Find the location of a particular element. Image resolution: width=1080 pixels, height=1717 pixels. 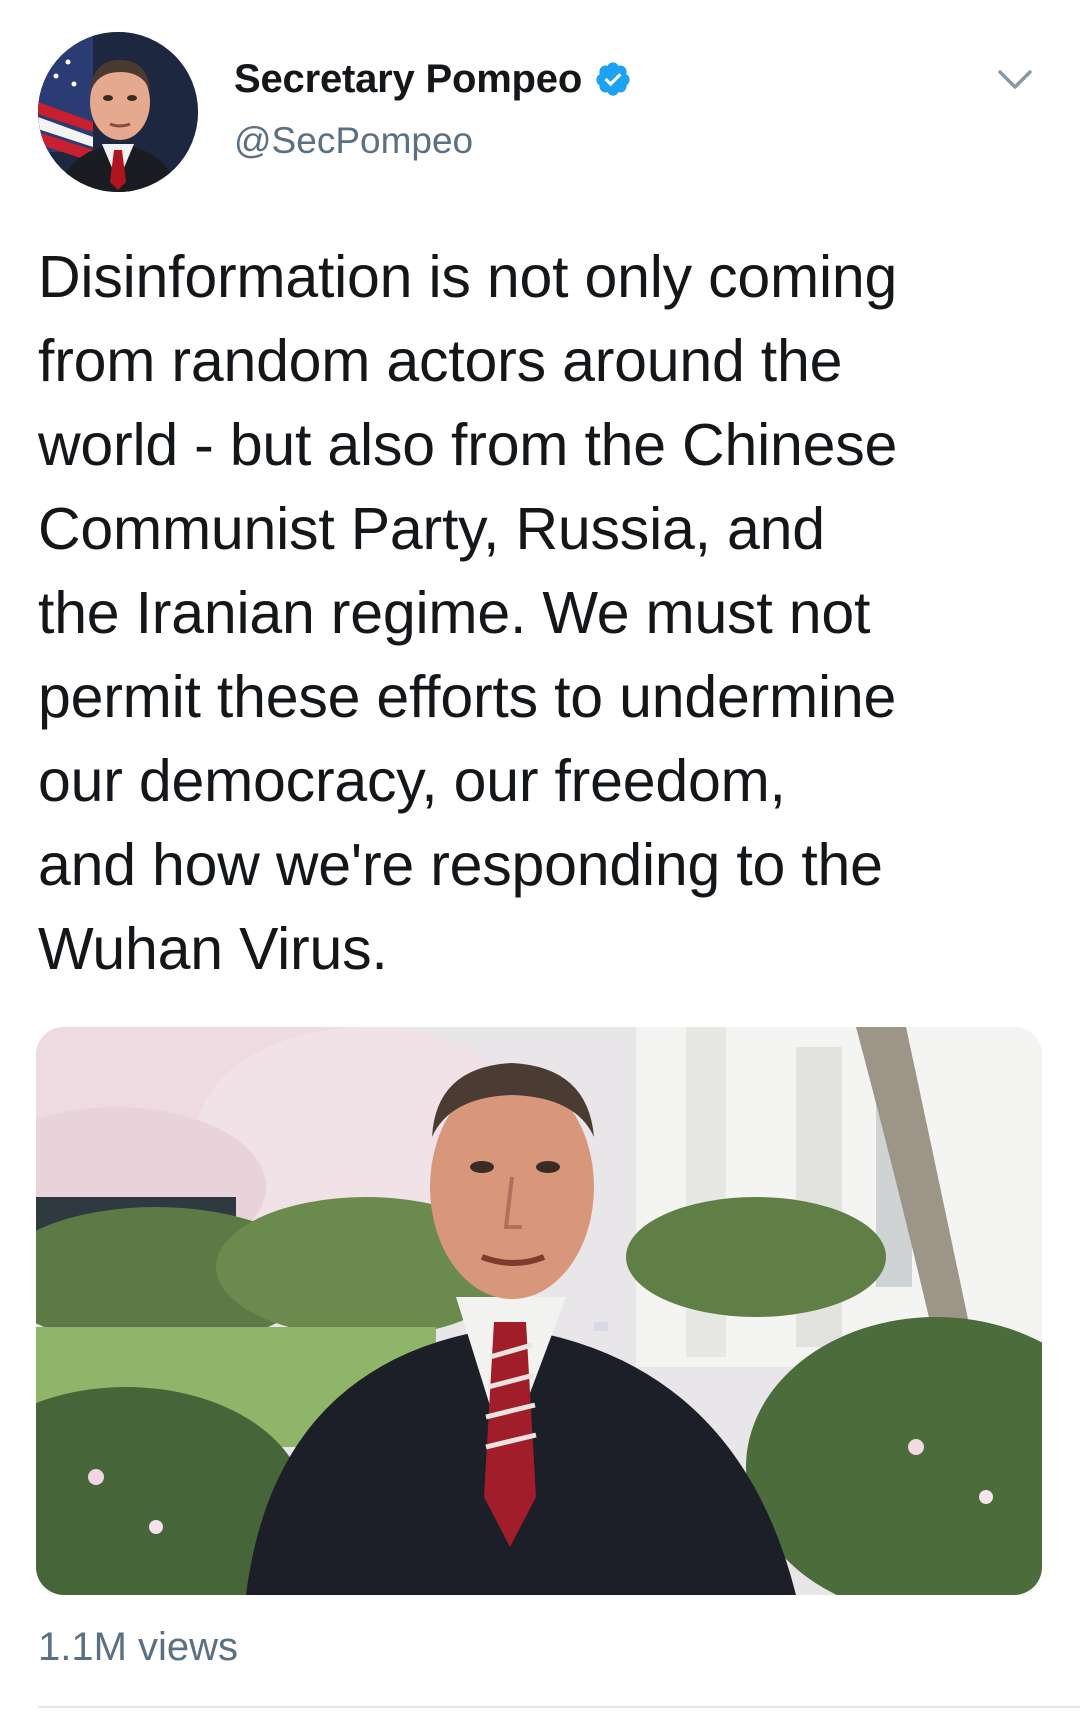

tweet-header: Secretary Pompeo @SecPompeo is located at coordinates (543, 117).